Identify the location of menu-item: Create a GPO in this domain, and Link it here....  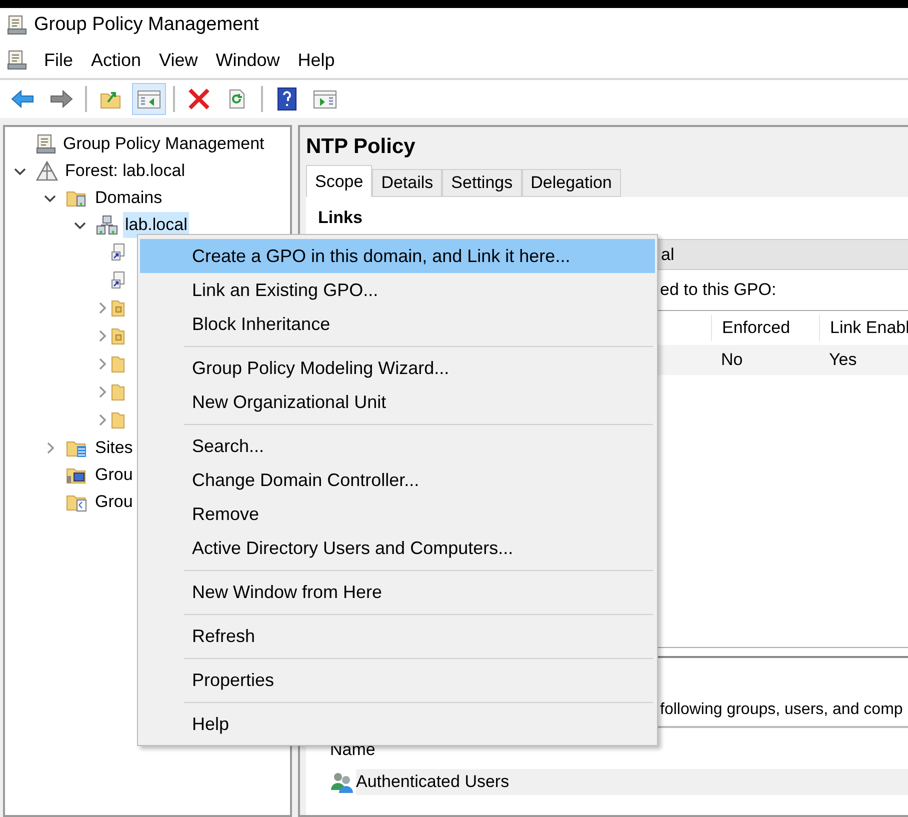
(397, 256).